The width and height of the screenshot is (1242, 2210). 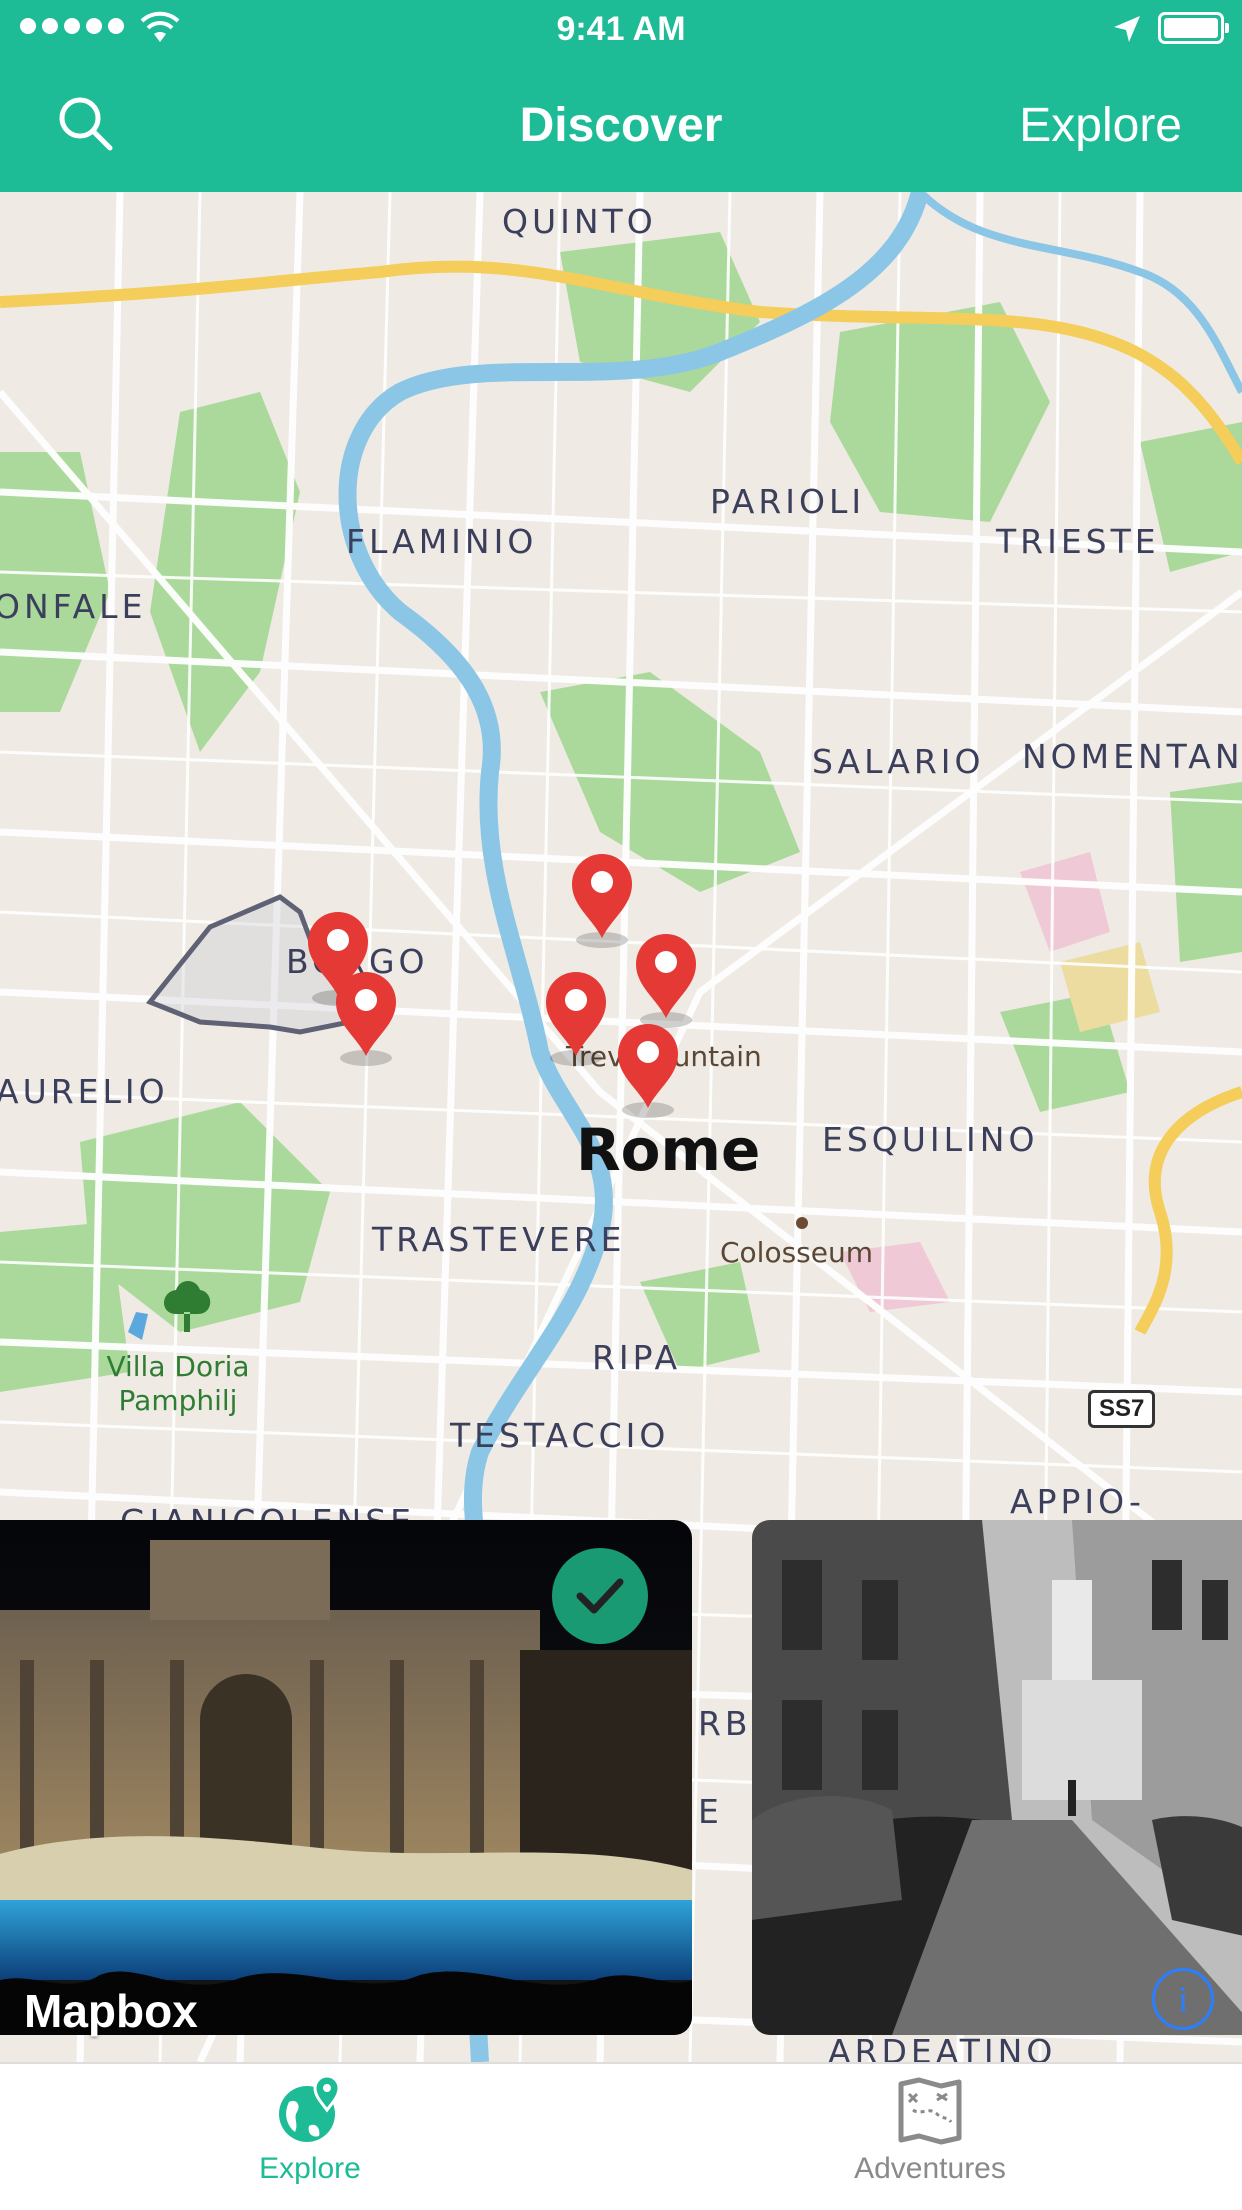 I want to click on tab-explore-label: Explore, so click(x=310, y=2168).